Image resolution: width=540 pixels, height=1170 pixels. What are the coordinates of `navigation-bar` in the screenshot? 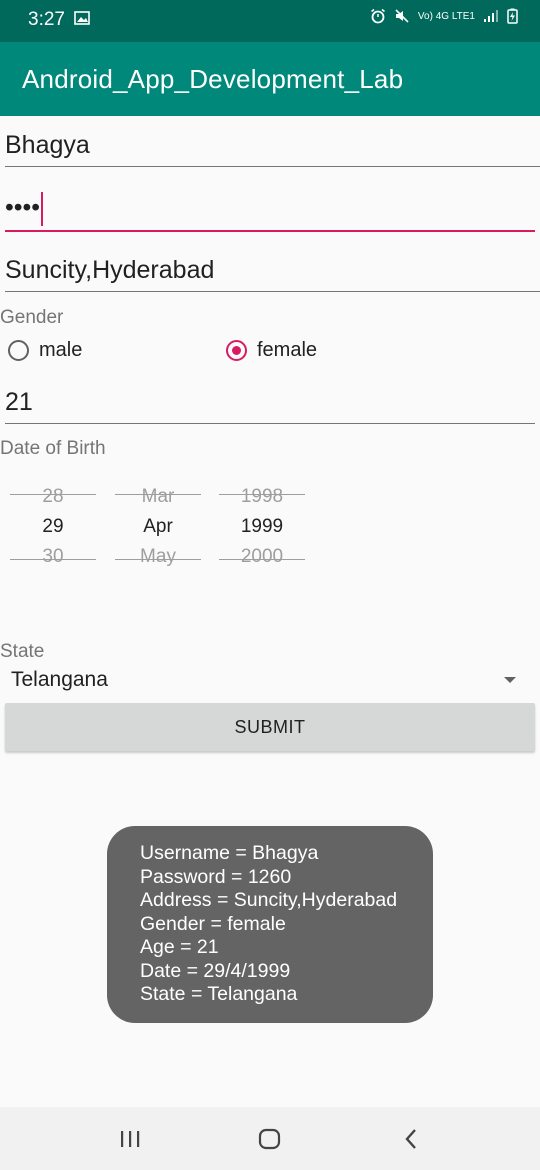 It's located at (270, 1138).